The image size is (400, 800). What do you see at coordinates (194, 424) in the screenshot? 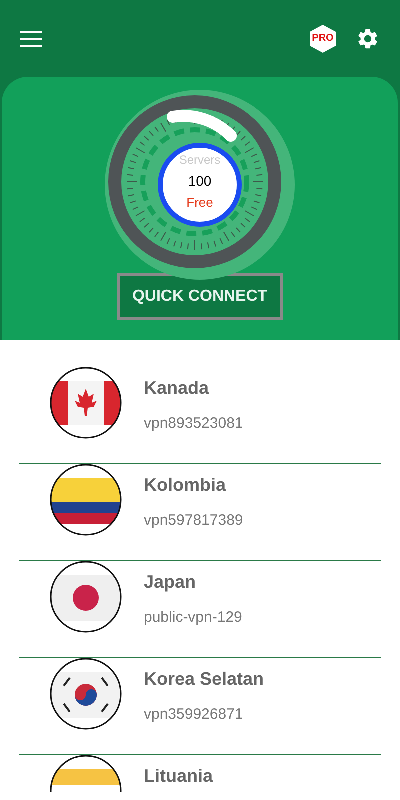
I see `server-host: vpn893523081` at bounding box center [194, 424].